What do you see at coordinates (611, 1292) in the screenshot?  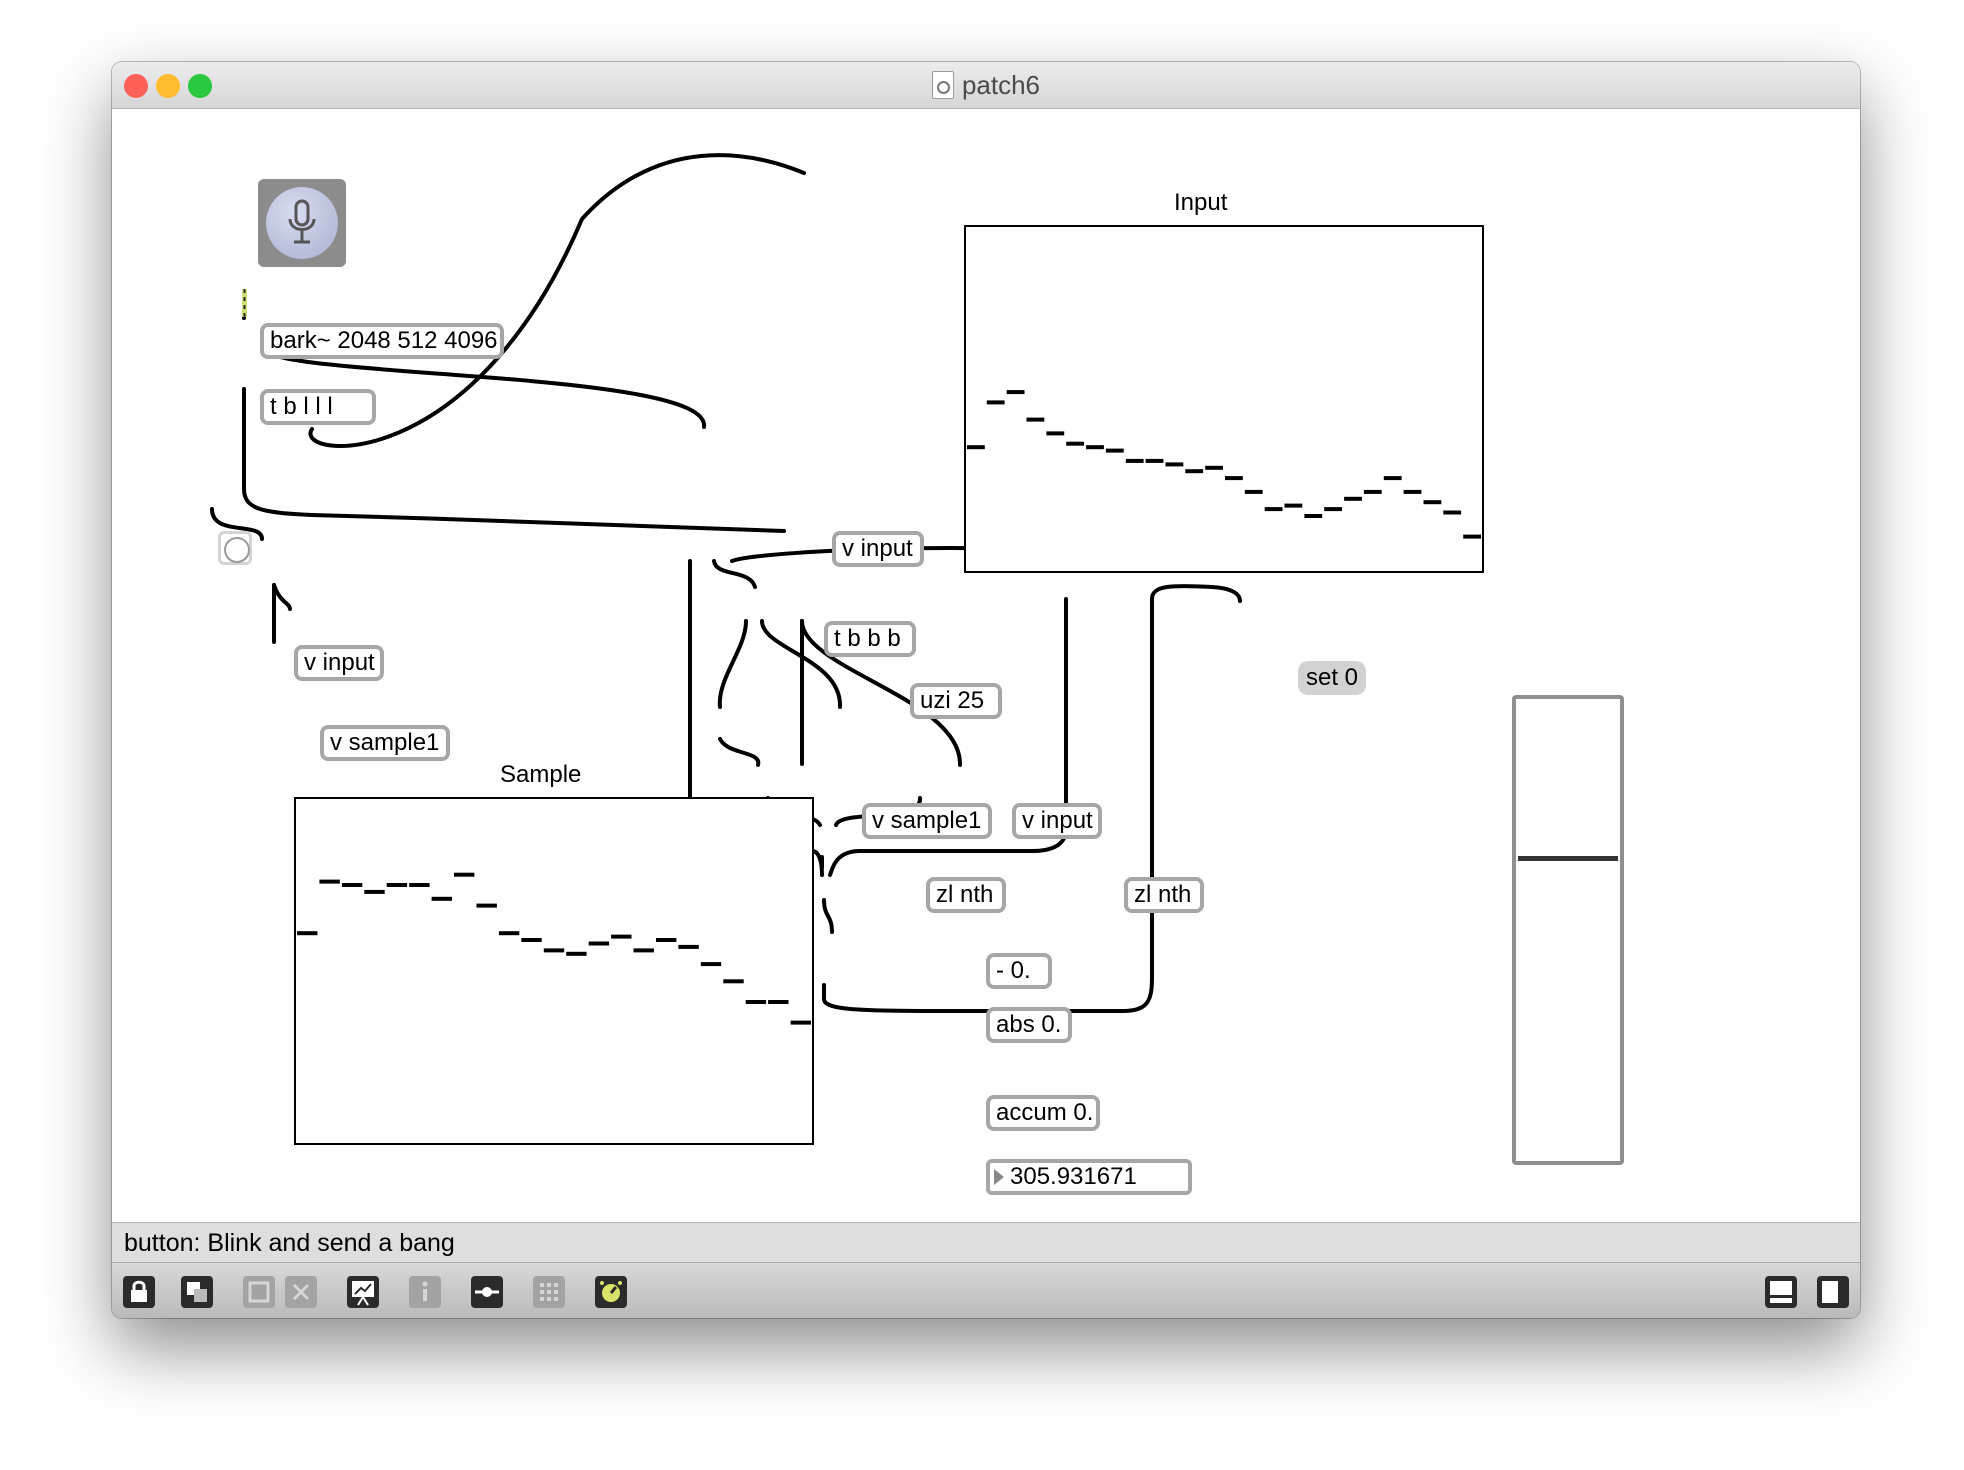 I see `dsp-icon` at bounding box center [611, 1292].